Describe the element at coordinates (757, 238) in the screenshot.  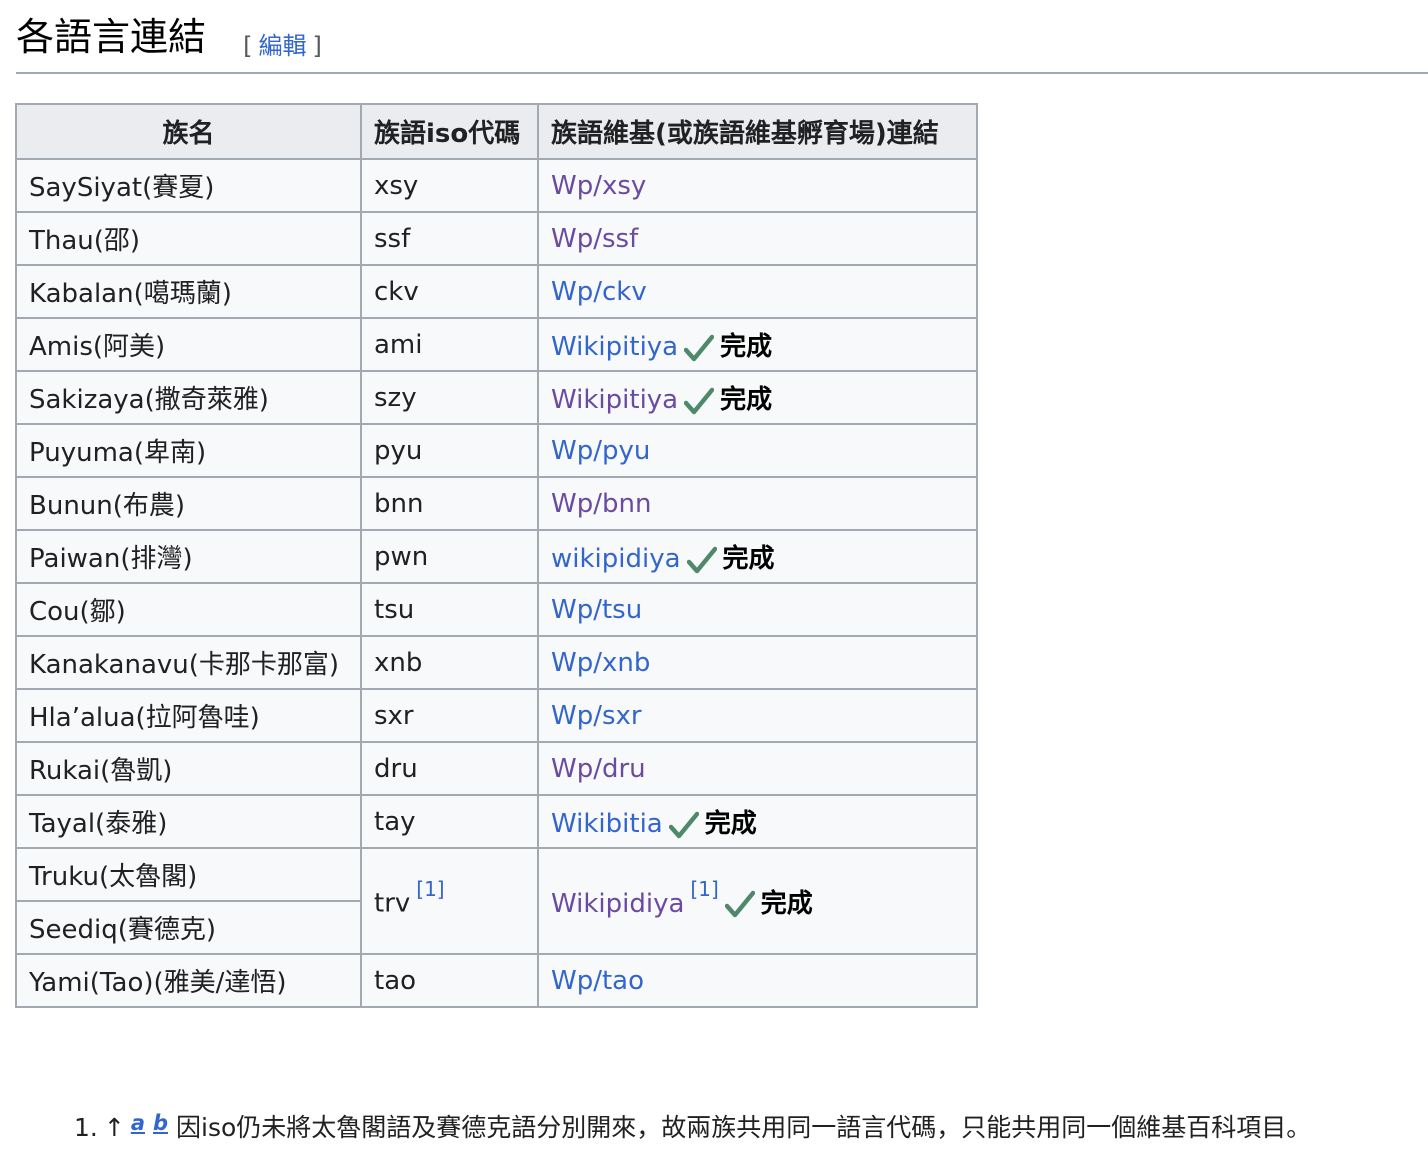
I see `wiki-link-cell: Wp/ssf` at that location.